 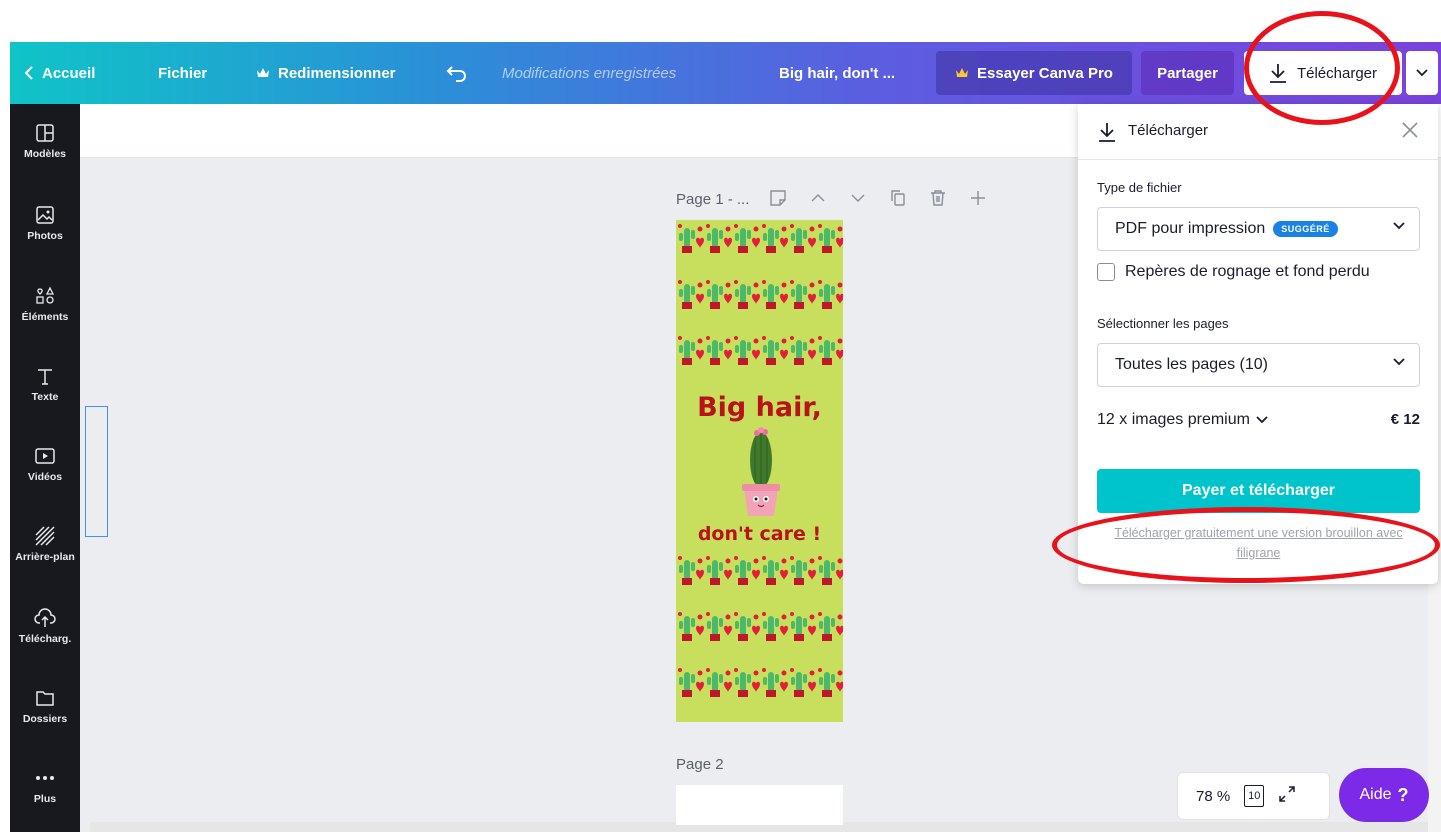 I want to click on download-panel-header: Télécharger, so click(x=1258, y=132).